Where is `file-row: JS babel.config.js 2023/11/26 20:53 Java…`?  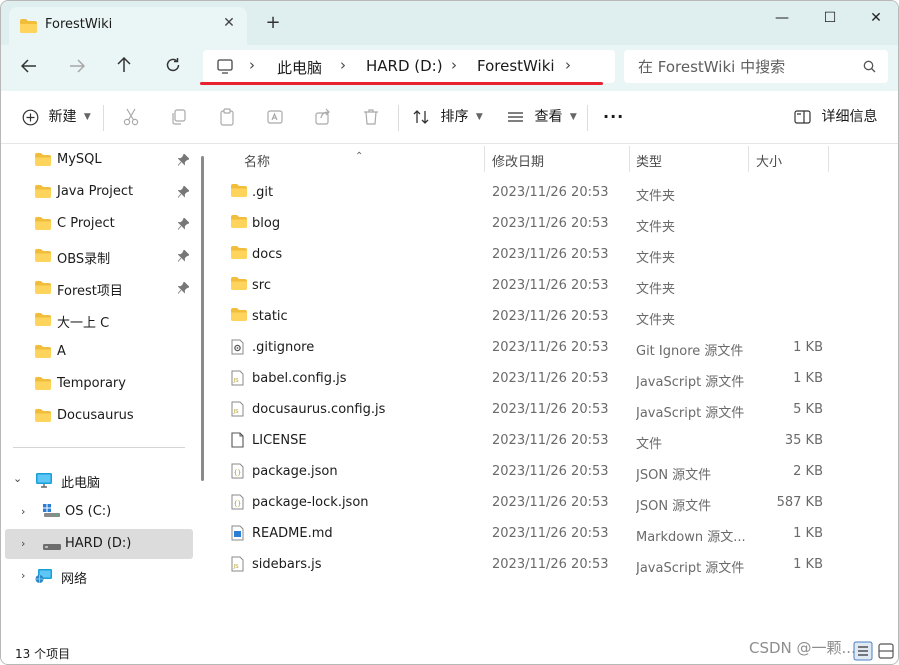 file-row: JS babel.config.js 2023/11/26 20:53 Java… is located at coordinates (529, 378).